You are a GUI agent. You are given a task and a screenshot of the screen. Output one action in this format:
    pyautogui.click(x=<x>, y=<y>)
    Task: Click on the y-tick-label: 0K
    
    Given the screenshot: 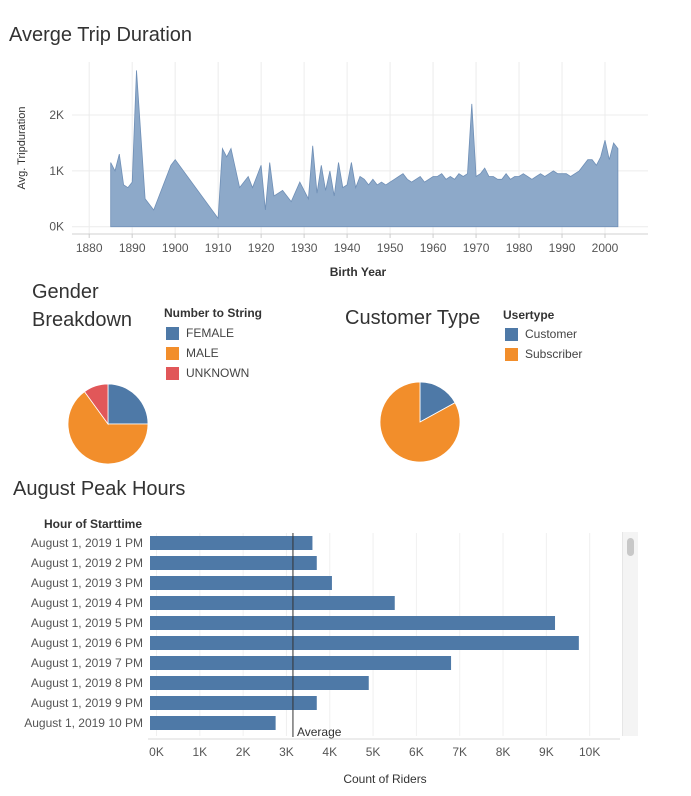 What is the action you would take?
    pyautogui.click(x=56, y=227)
    